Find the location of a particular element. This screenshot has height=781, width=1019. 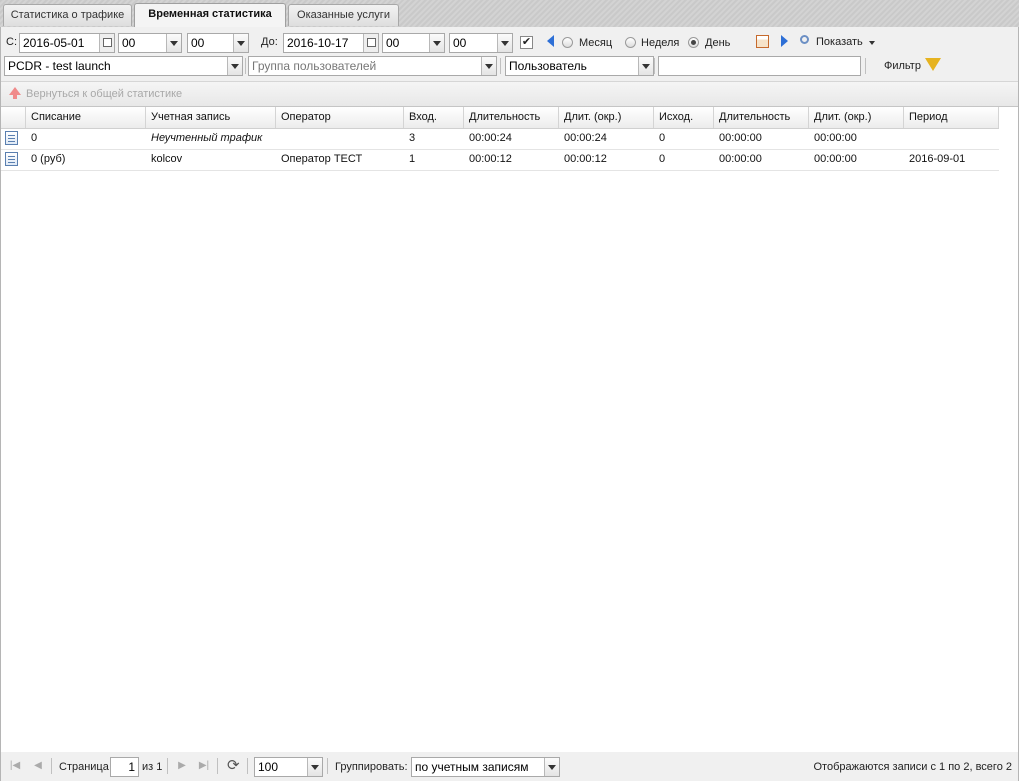

include-checkbox: ✔ is located at coordinates (526, 42).